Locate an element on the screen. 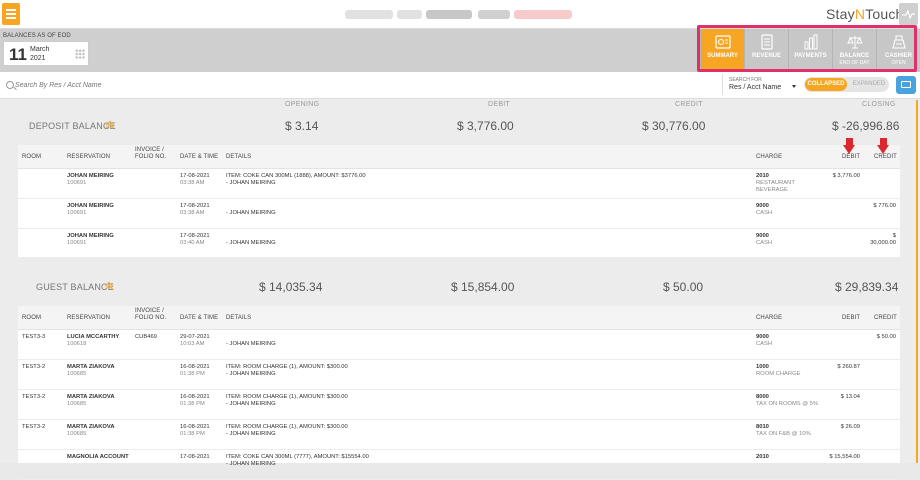 The image size is (920, 480). toggle-expanded: EXPANDED is located at coordinates (869, 84).